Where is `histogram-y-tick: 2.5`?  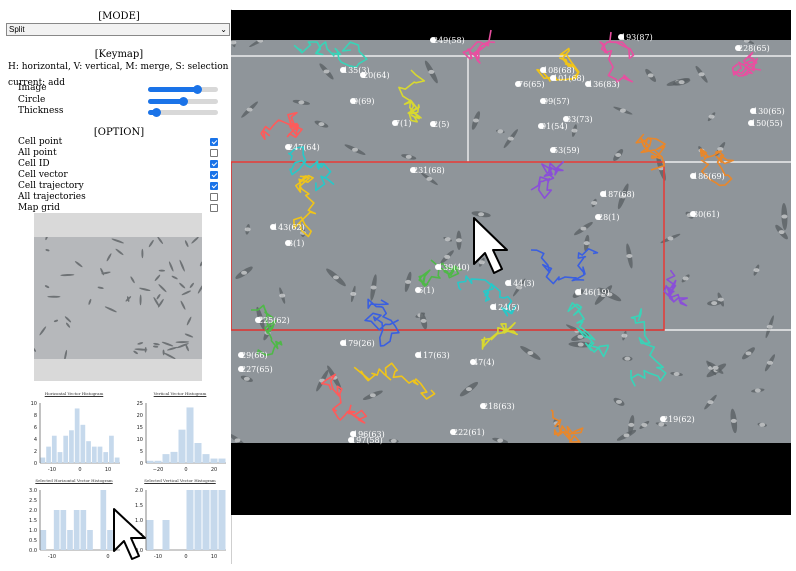
histogram-y-tick: 2.5 is located at coordinates (33, 501).